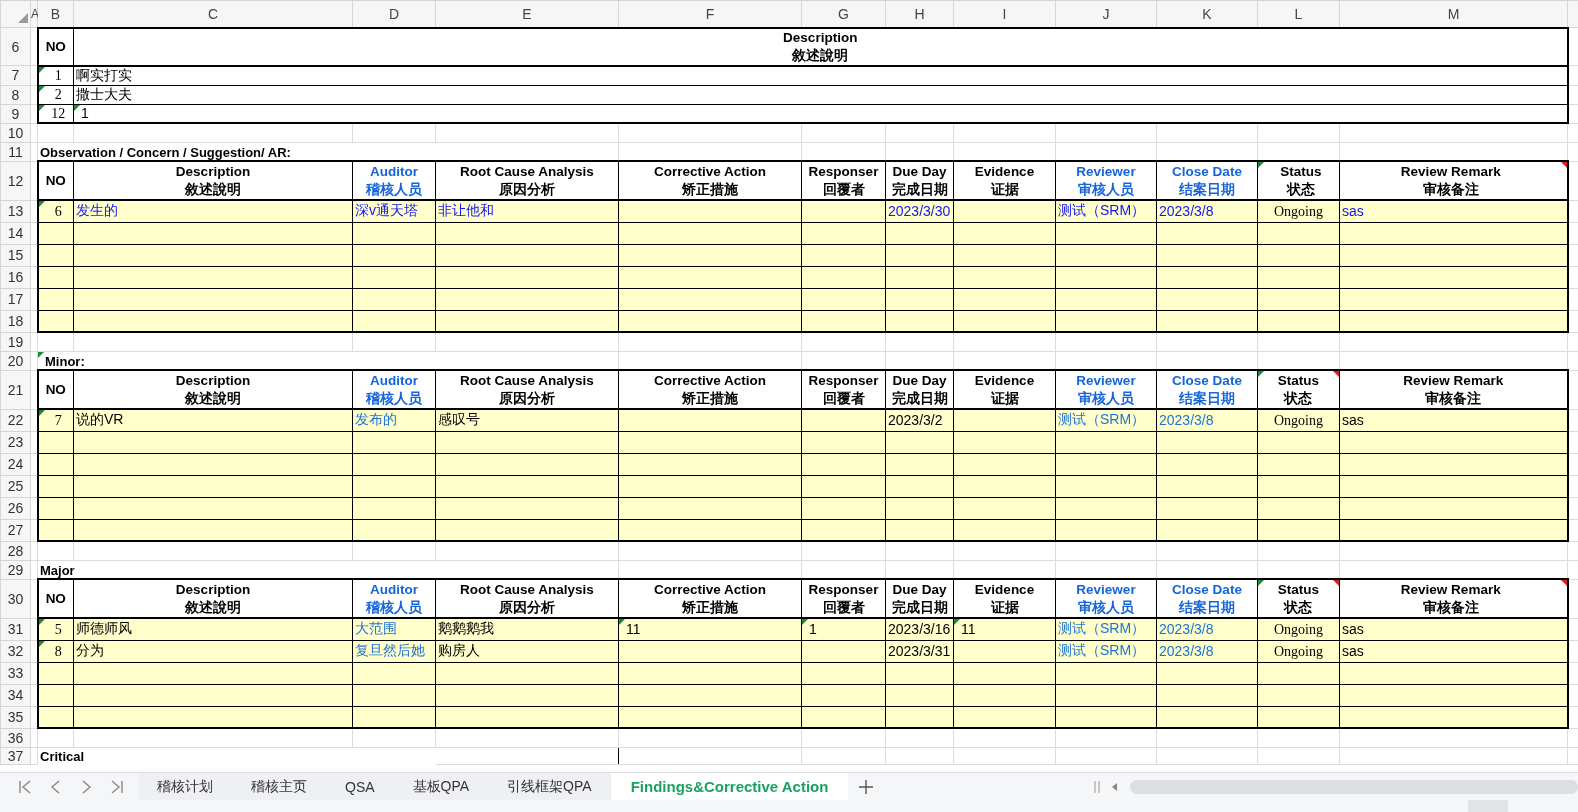  Describe the element at coordinates (65, 361) in the screenshot. I see `section-title: Minor:` at that location.